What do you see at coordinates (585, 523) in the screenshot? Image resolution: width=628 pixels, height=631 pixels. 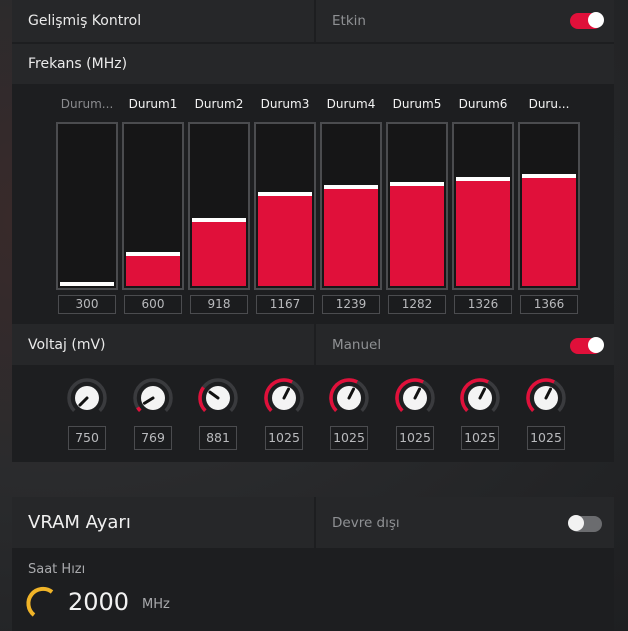 I see `vram-toggle` at bounding box center [585, 523].